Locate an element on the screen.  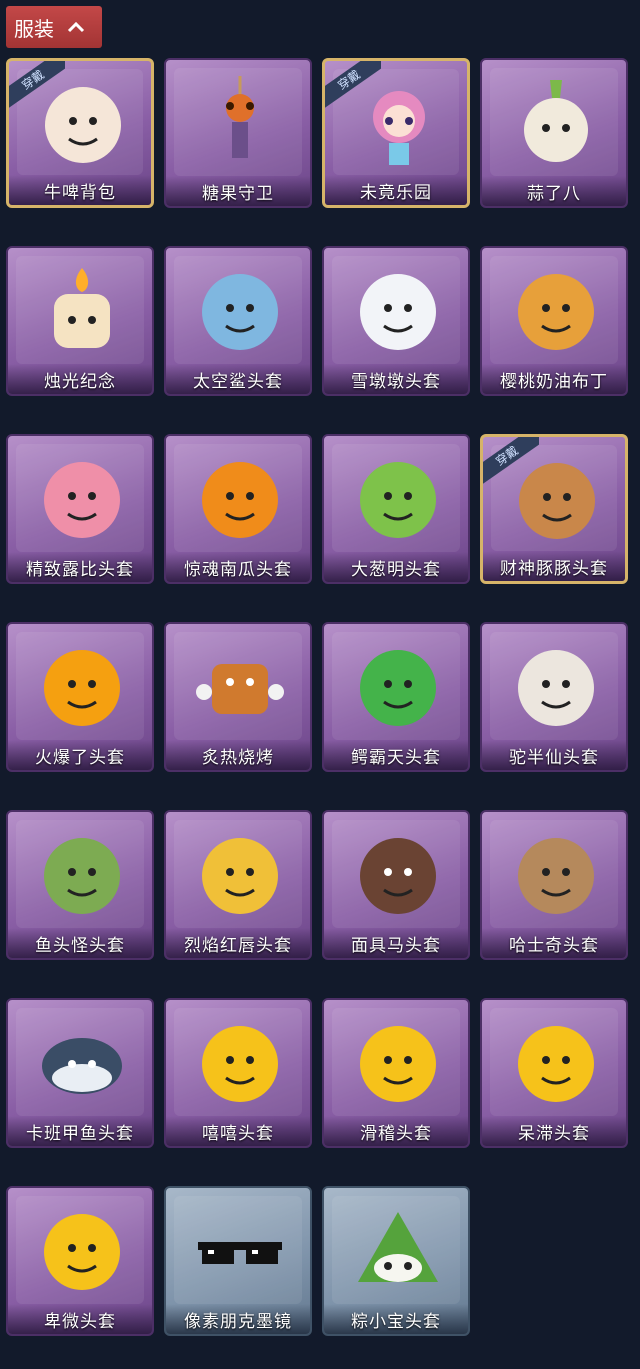
zongzi-icon is located at coordinates (398, 1247).